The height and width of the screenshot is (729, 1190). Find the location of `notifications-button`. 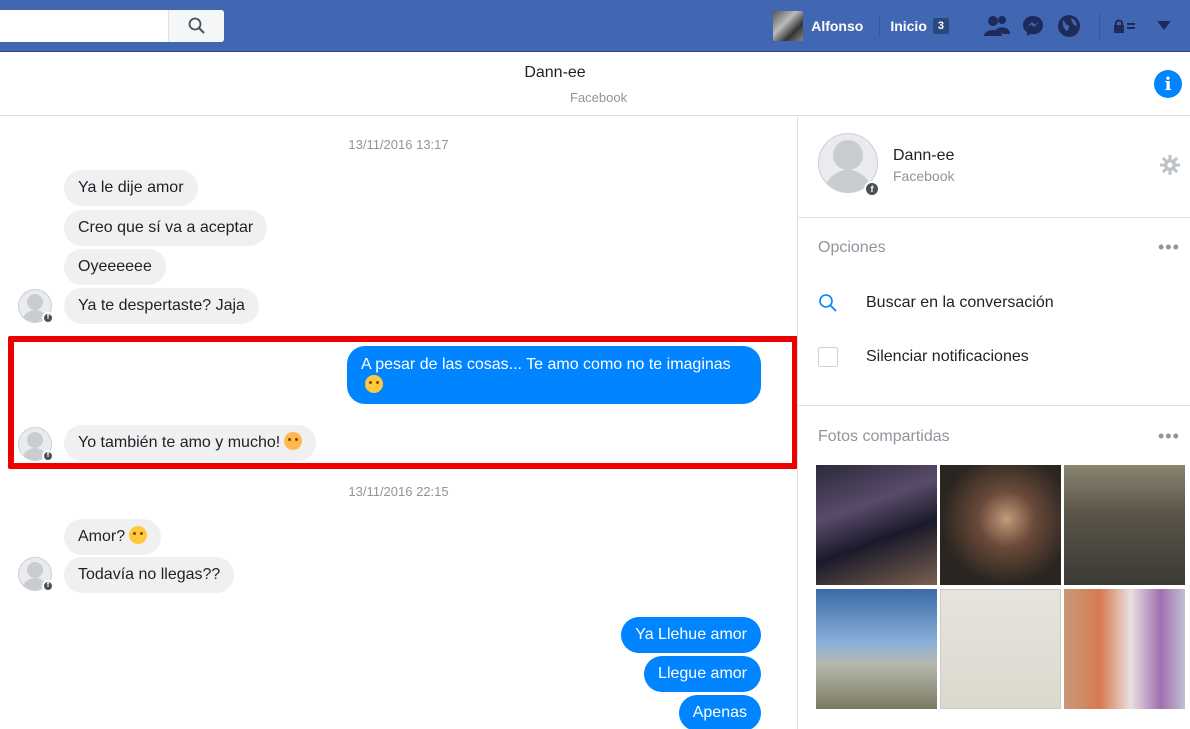

notifications-button is located at coordinates (1069, 26).